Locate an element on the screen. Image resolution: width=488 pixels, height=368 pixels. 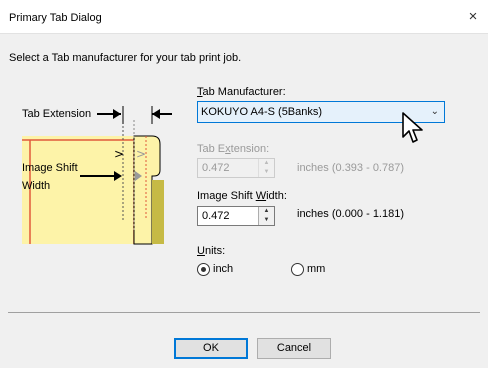
tab-manufacturer-label: Tab Manufacturer: is located at coordinates (241, 92).